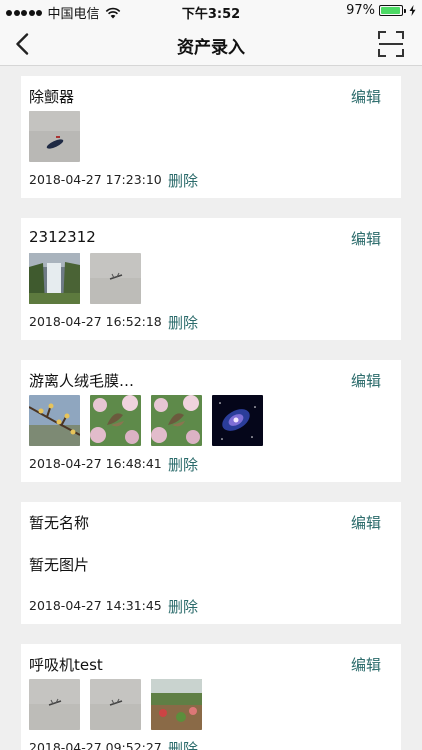 The width and height of the screenshot is (422, 750). I want to click on asset-card: 呼吸机test 编辑 2018-04-27 09:52:27 删除, so click(211, 697).